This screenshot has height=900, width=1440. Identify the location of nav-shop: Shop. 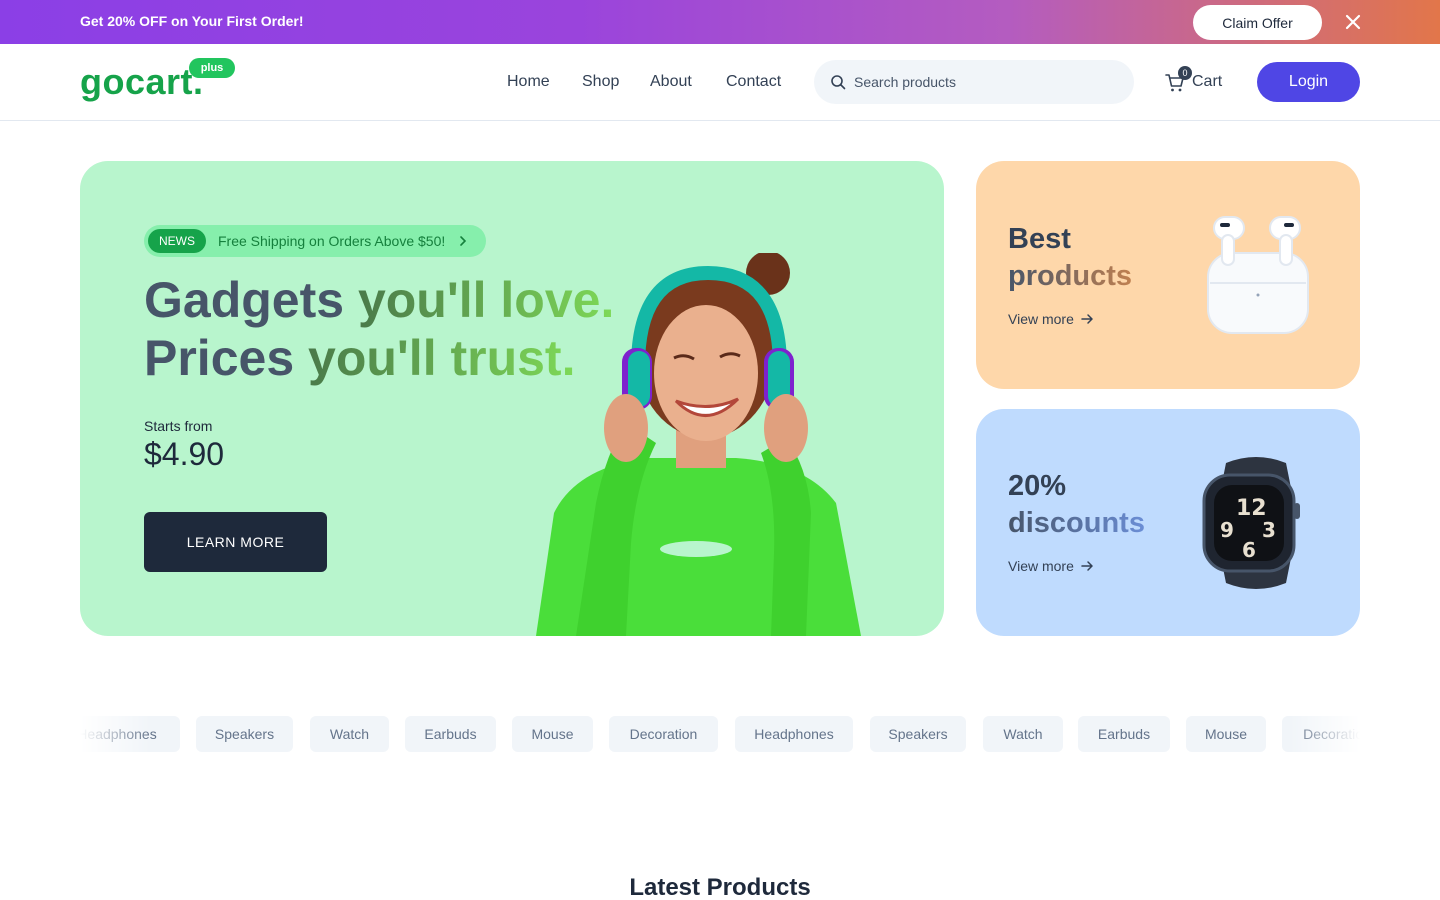
(600, 82).